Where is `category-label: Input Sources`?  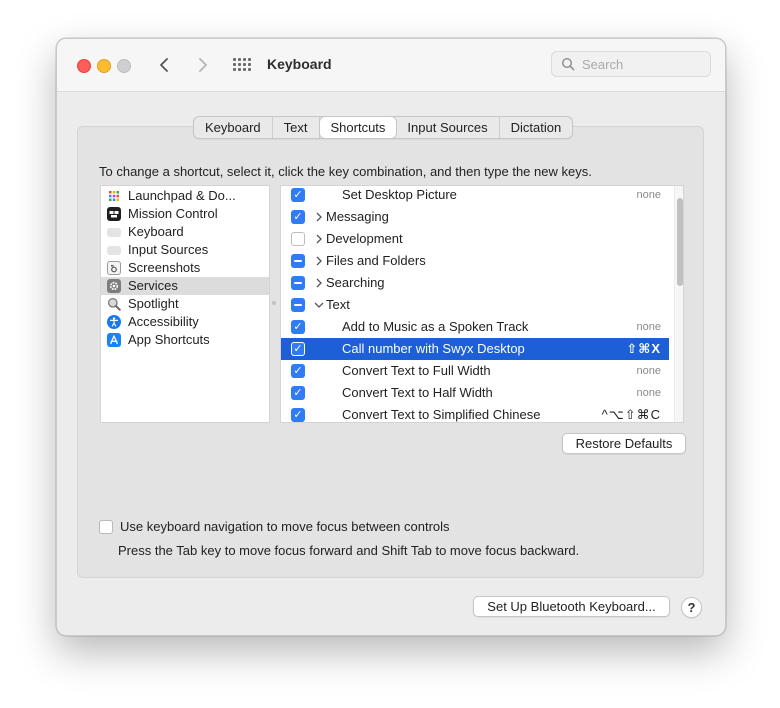
category-label: Input Sources is located at coordinates (168, 249).